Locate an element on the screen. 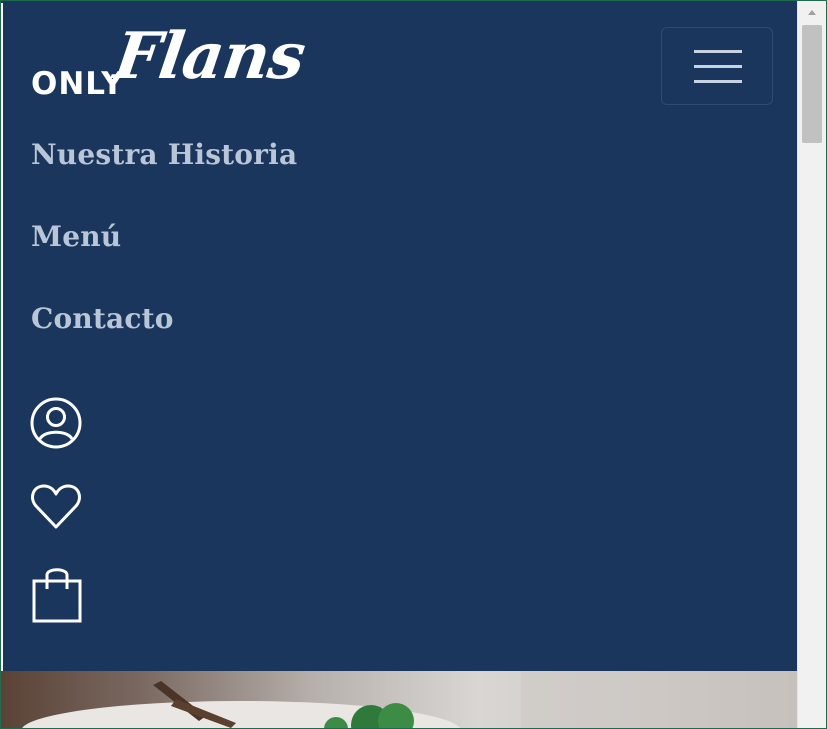 The height and width of the screenshot is (729, 827). navbar-toggler-button is located at coordinates (717, 66).